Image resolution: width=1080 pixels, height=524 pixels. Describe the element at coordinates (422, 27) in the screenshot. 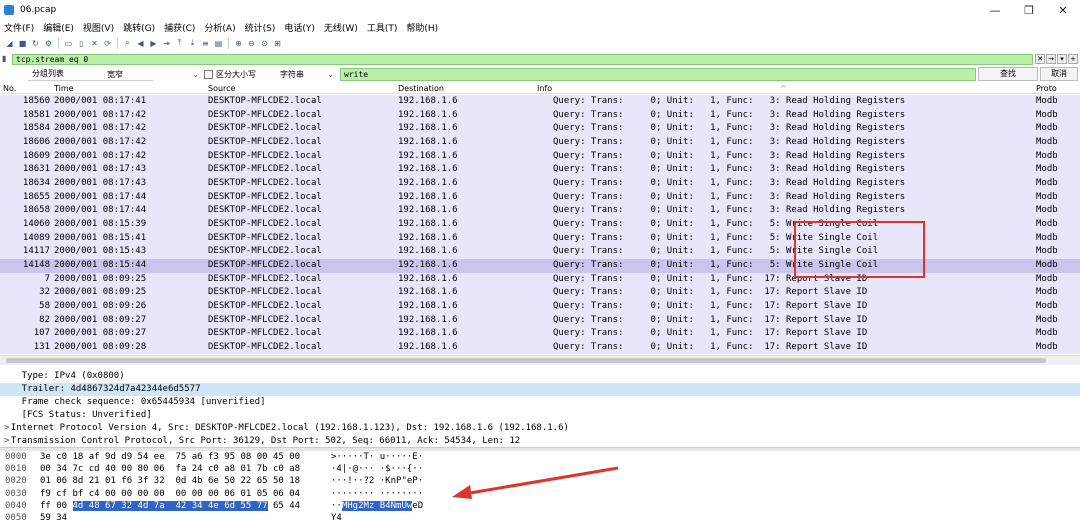

I see `menu-help: 帮助(H)` at that location.